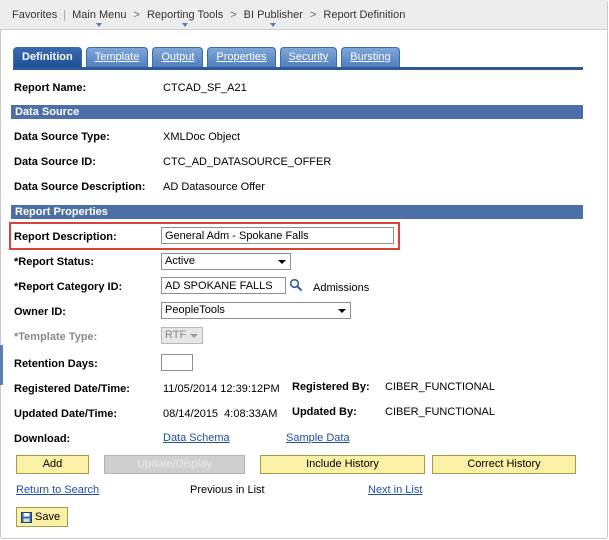  What do you see at coordinates (40, 312) in the screenshot?
I see `owner-id-label: Owner ID:` at bounding box center [40, 312].